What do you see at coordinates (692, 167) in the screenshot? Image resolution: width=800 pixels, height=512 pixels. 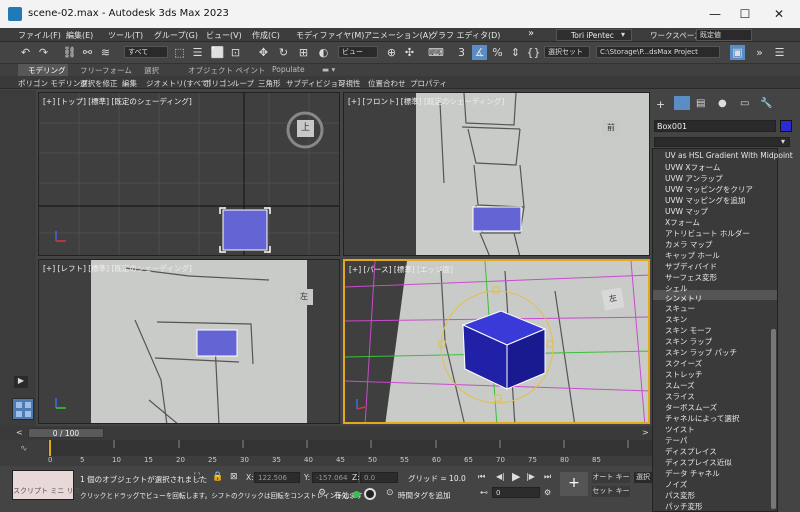 I see `list-item: UVW Xフォーム` at bounding box center [692, 167].